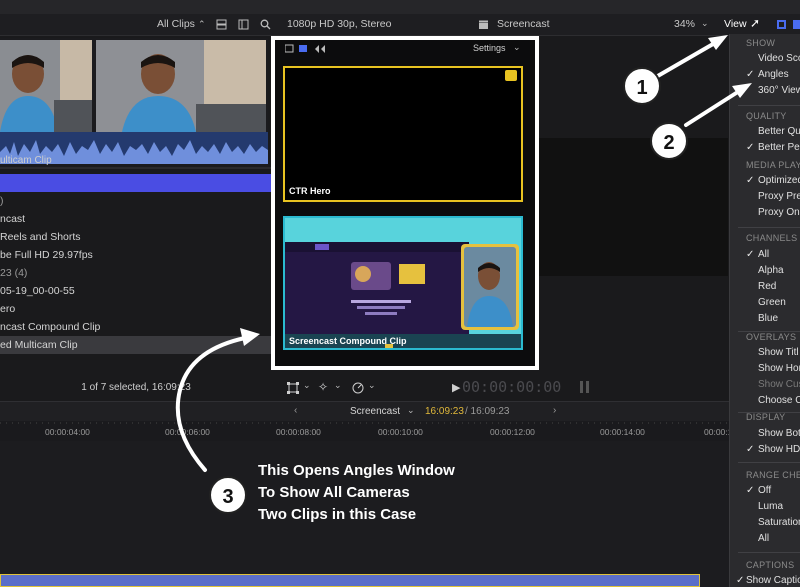  Describe the element at coordinates (765, 369) in the screenshot. I see `menu-item-show-horizon: Show Hor` at that location.